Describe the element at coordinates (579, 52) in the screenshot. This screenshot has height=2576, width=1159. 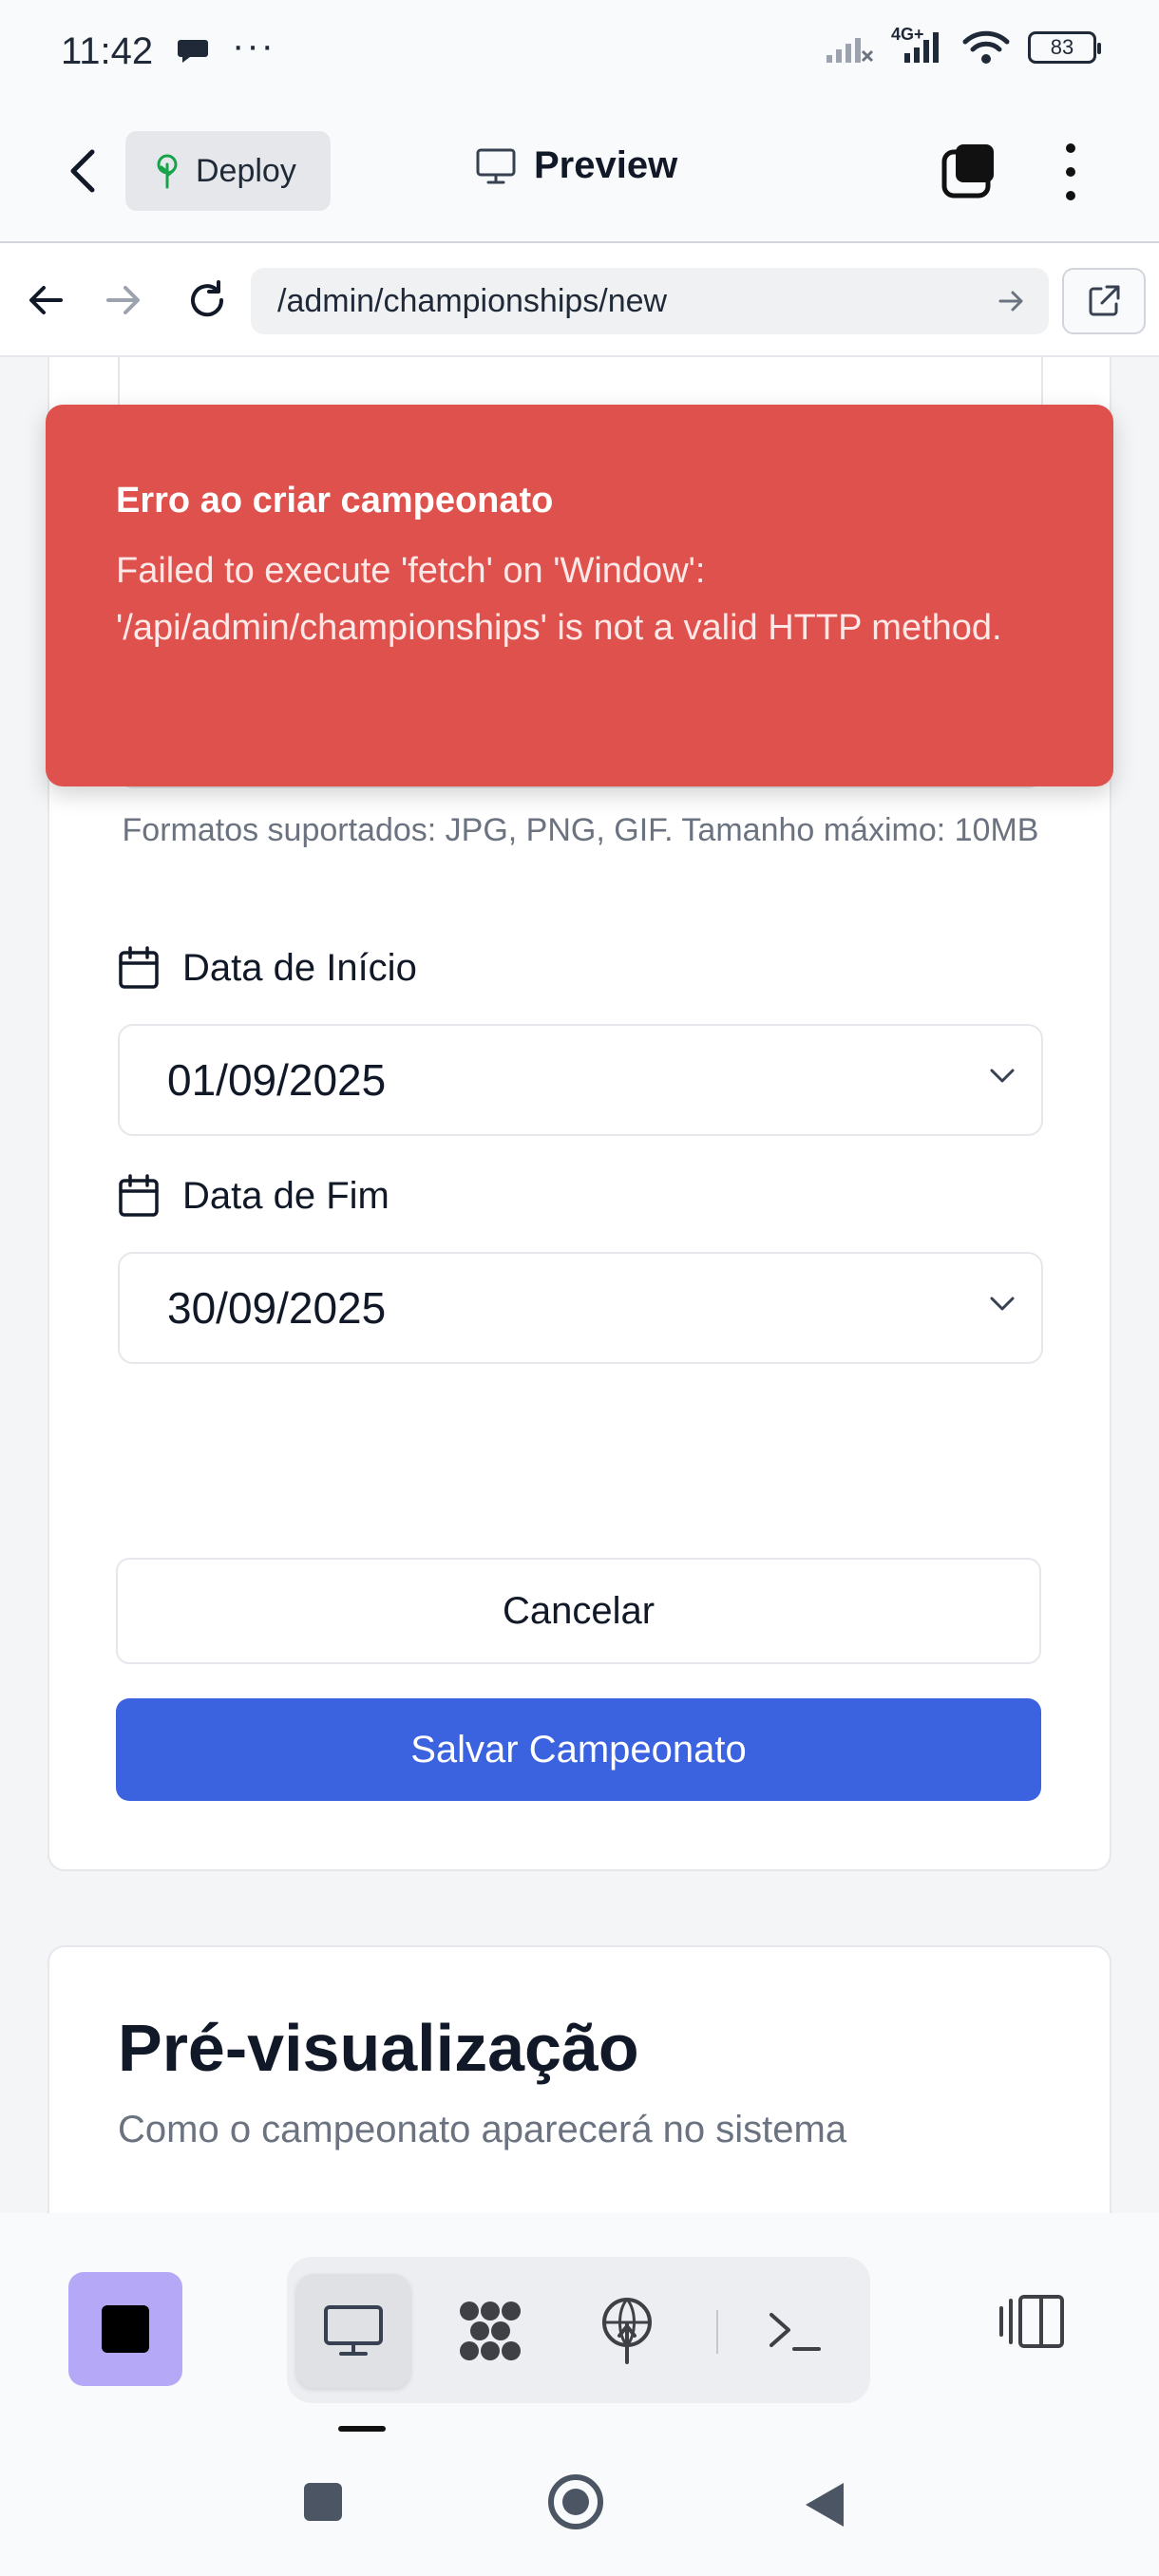
I see `status-bar: 11:42 ··· 4G+ 83` at that location.